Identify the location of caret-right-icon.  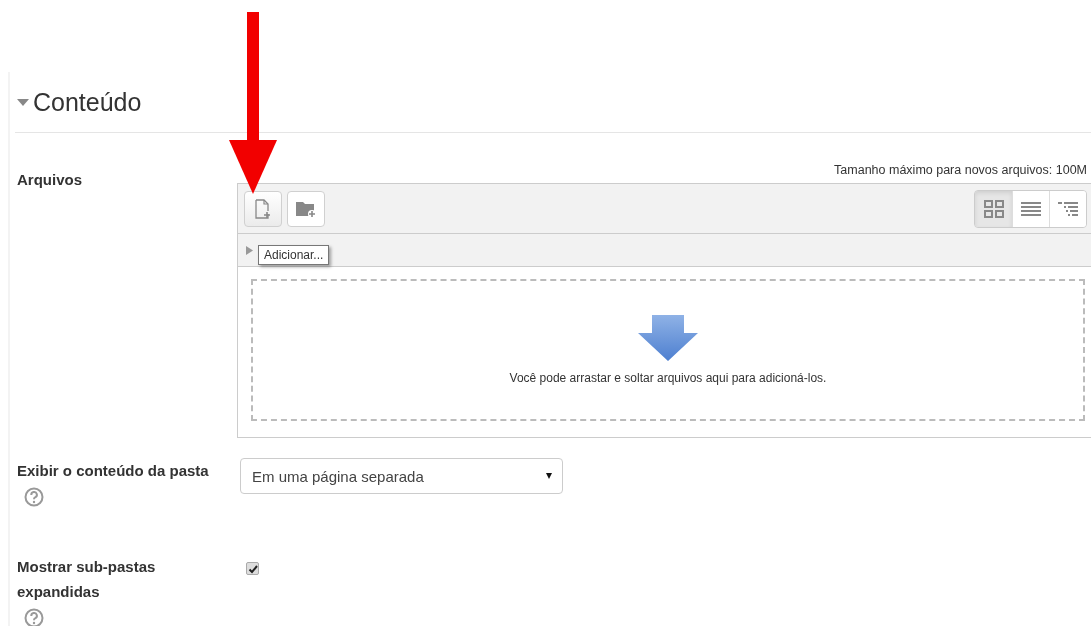
(249, 250).